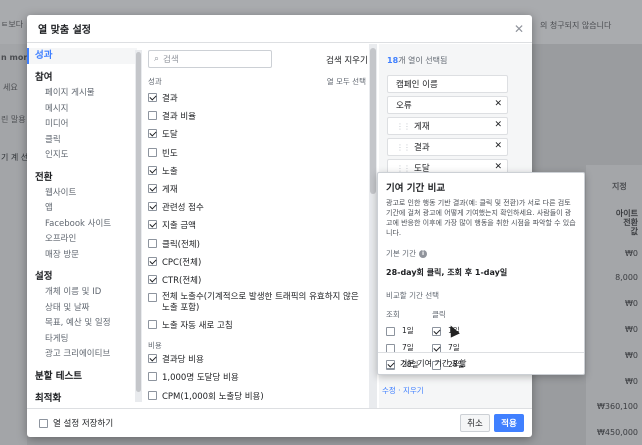 The height and width of the screenshot is (445, 642). I want to click on category-scrollbar, so click(138, 226).